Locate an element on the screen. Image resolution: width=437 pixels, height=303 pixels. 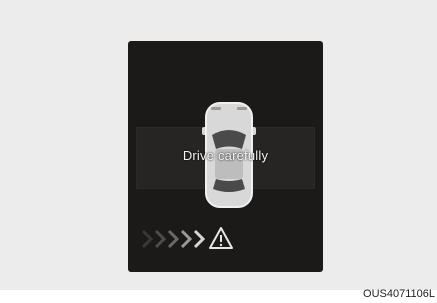
warning-triangle-icon is located at coordinates (221, 238).